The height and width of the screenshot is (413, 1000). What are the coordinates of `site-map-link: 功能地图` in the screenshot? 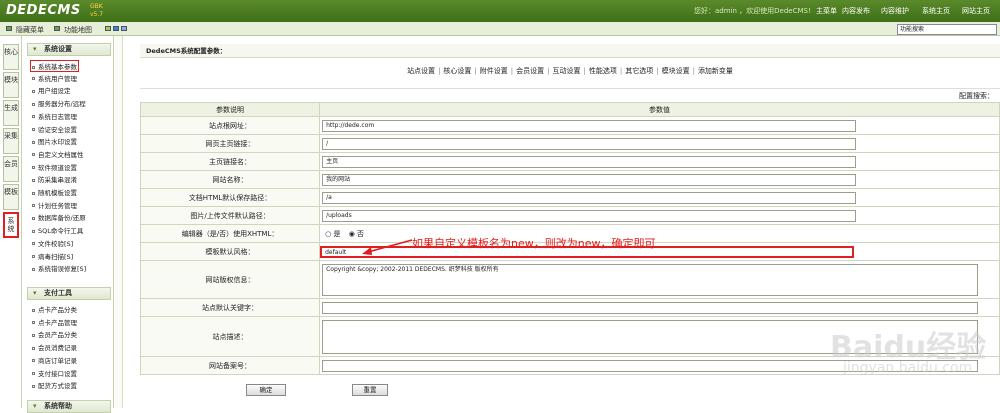 It's located at (78, 30).